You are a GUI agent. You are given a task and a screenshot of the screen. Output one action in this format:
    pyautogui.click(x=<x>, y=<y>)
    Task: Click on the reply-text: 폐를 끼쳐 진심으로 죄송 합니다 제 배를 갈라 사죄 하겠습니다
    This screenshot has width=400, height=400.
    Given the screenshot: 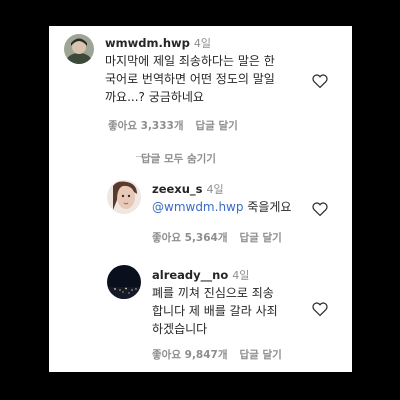 What is the action you would take?
    pyautogui.click(x=215, y=311)
    